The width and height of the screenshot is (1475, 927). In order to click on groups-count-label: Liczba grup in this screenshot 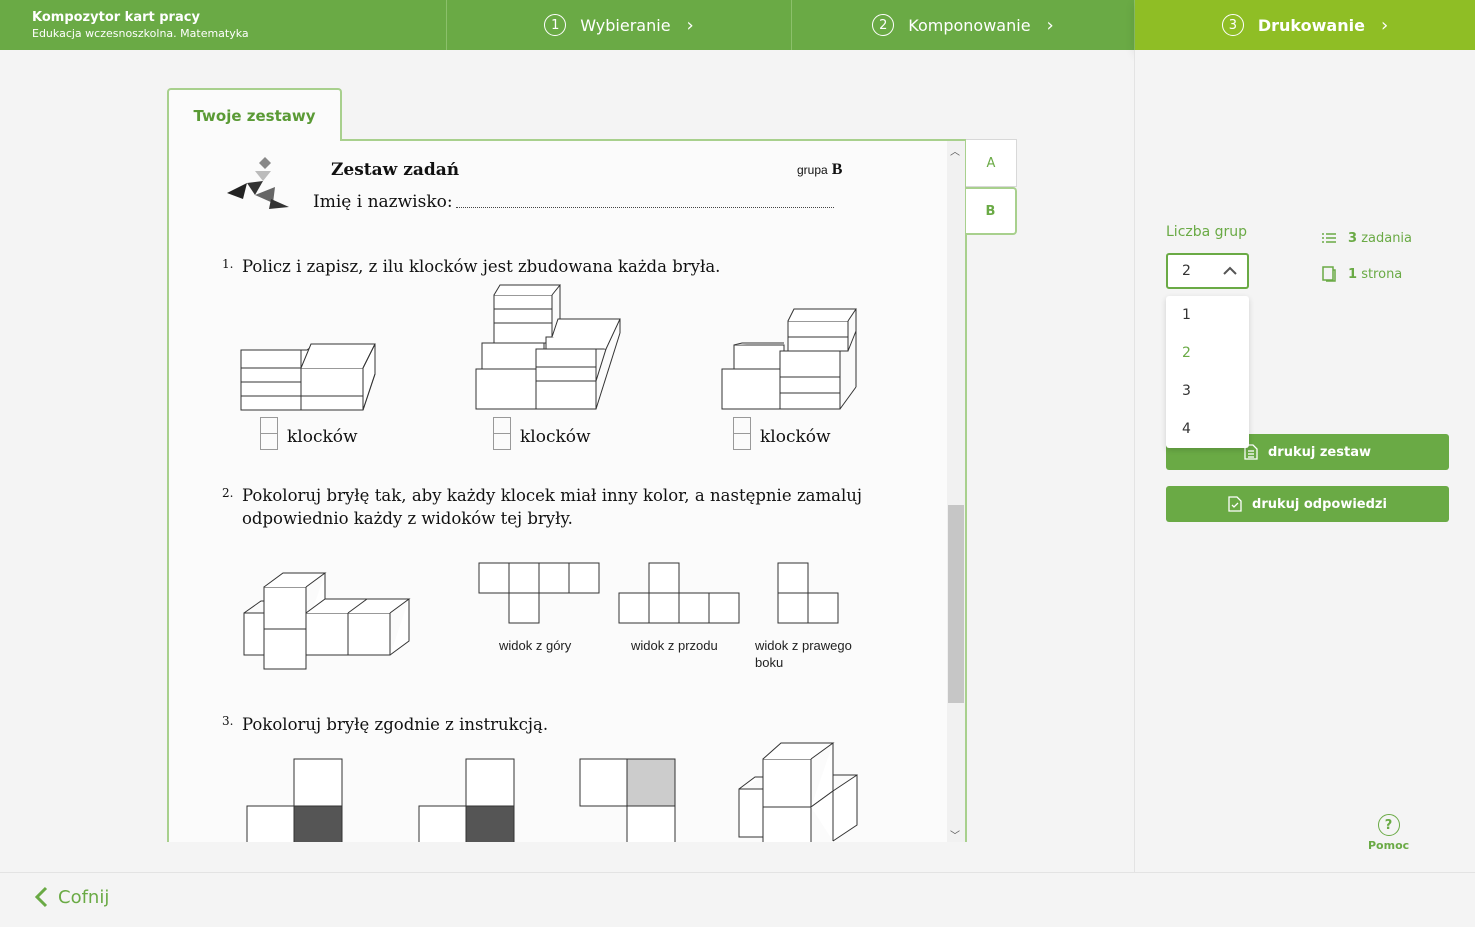, I will do `click(1207, 232)`.